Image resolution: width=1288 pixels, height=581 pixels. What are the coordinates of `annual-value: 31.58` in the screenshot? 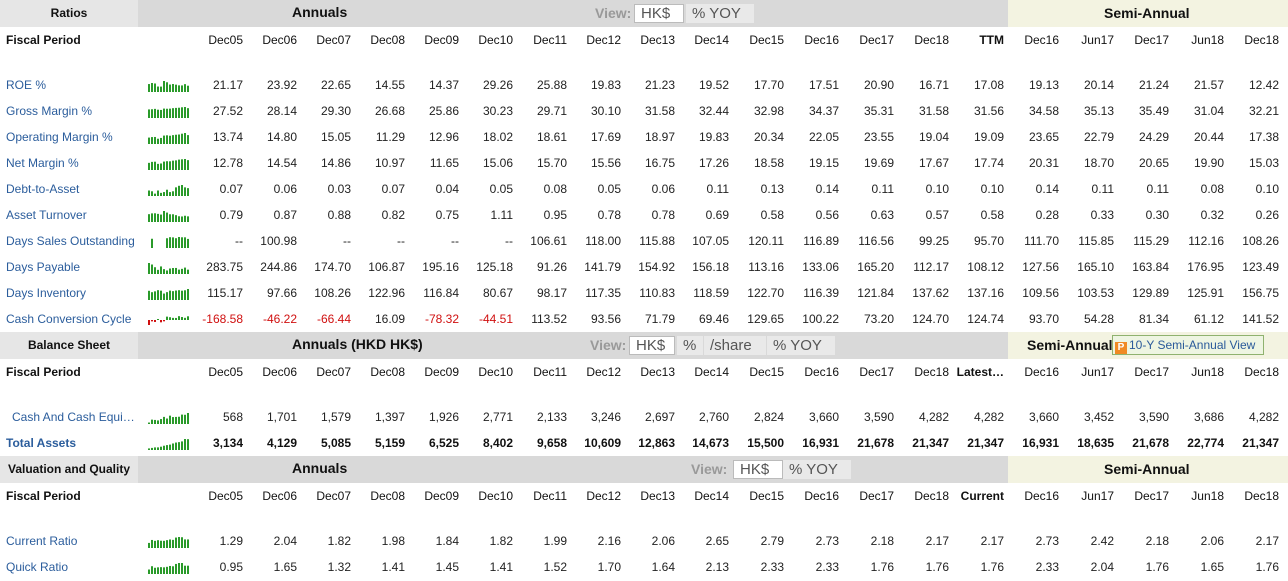 It's located at (933, 111).